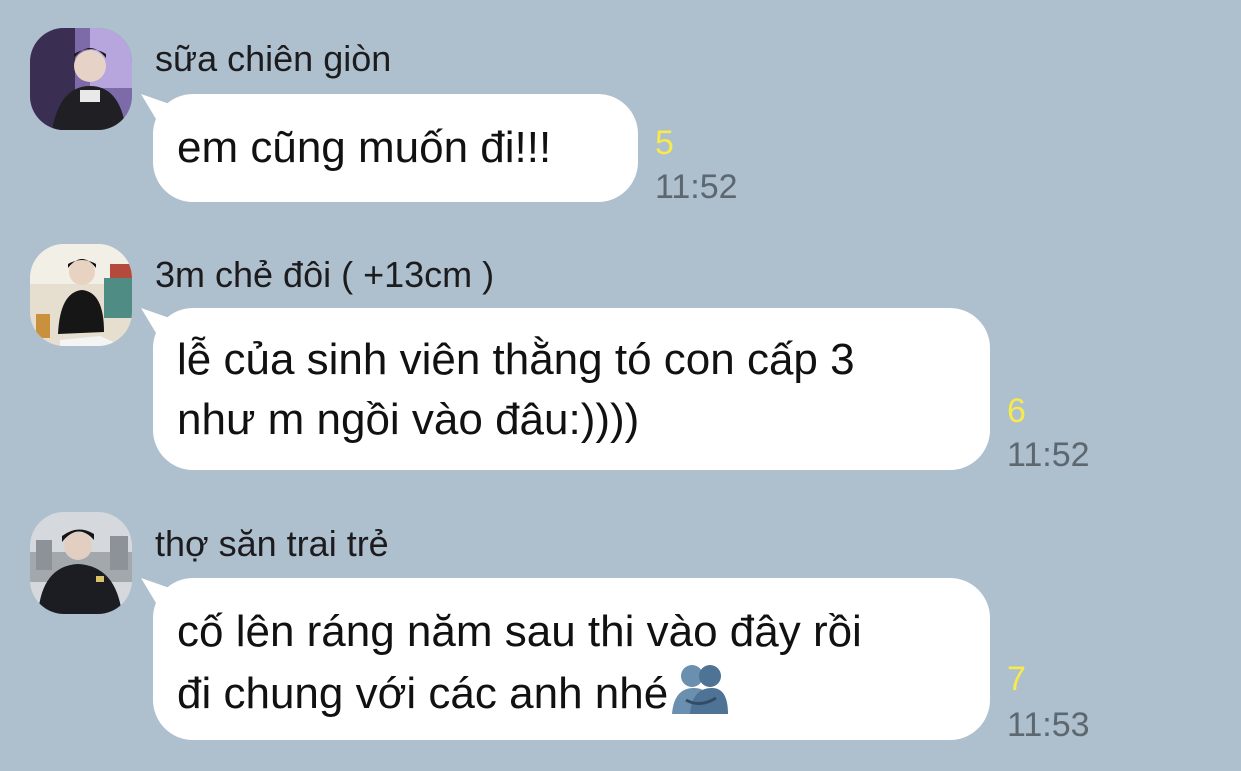 This screenshot has height=771, width=1241. I want to click on message-text-line: cố lên ráng năm sau thi vào đây rồi, so click(519, 631).